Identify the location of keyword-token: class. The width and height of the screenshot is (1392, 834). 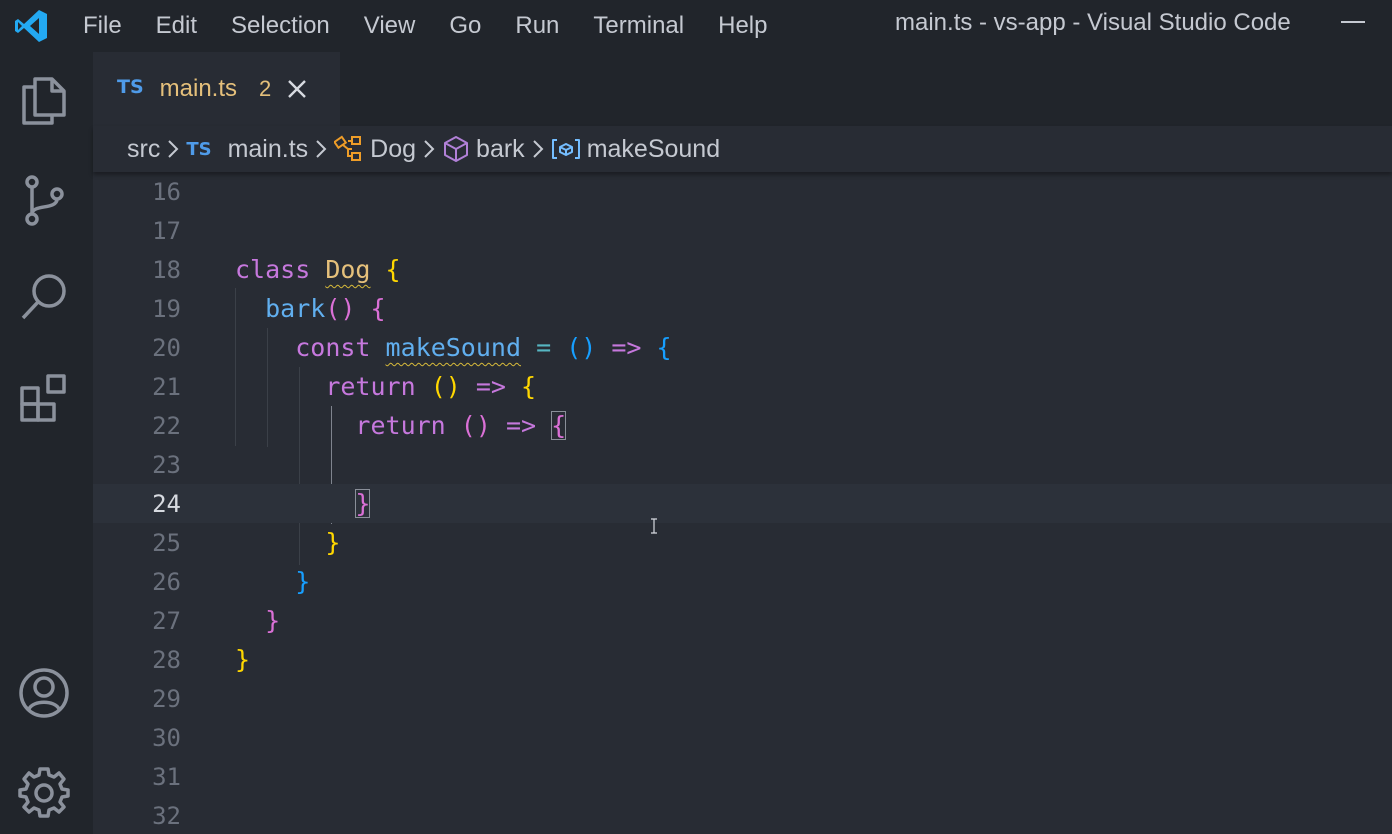
(273, 269).